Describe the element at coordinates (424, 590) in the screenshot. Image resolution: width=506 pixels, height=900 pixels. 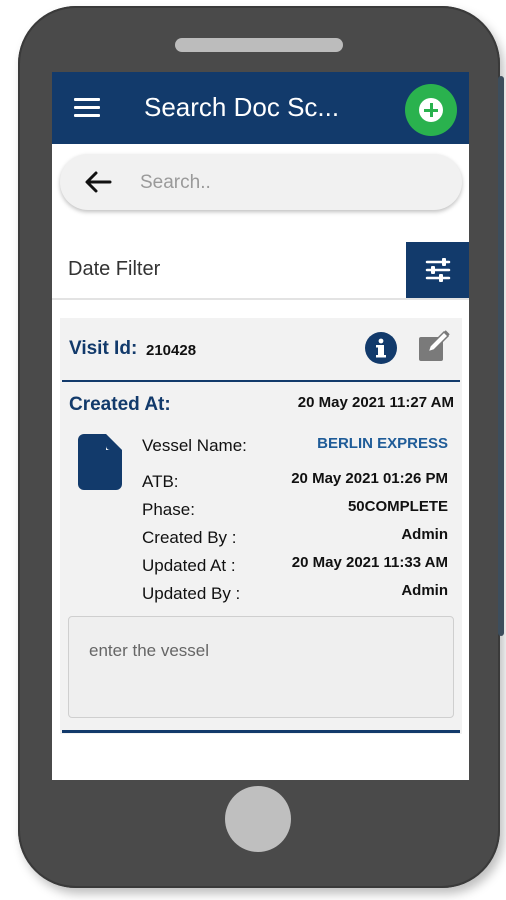
I see `updated-by-value: Admin` at that location.